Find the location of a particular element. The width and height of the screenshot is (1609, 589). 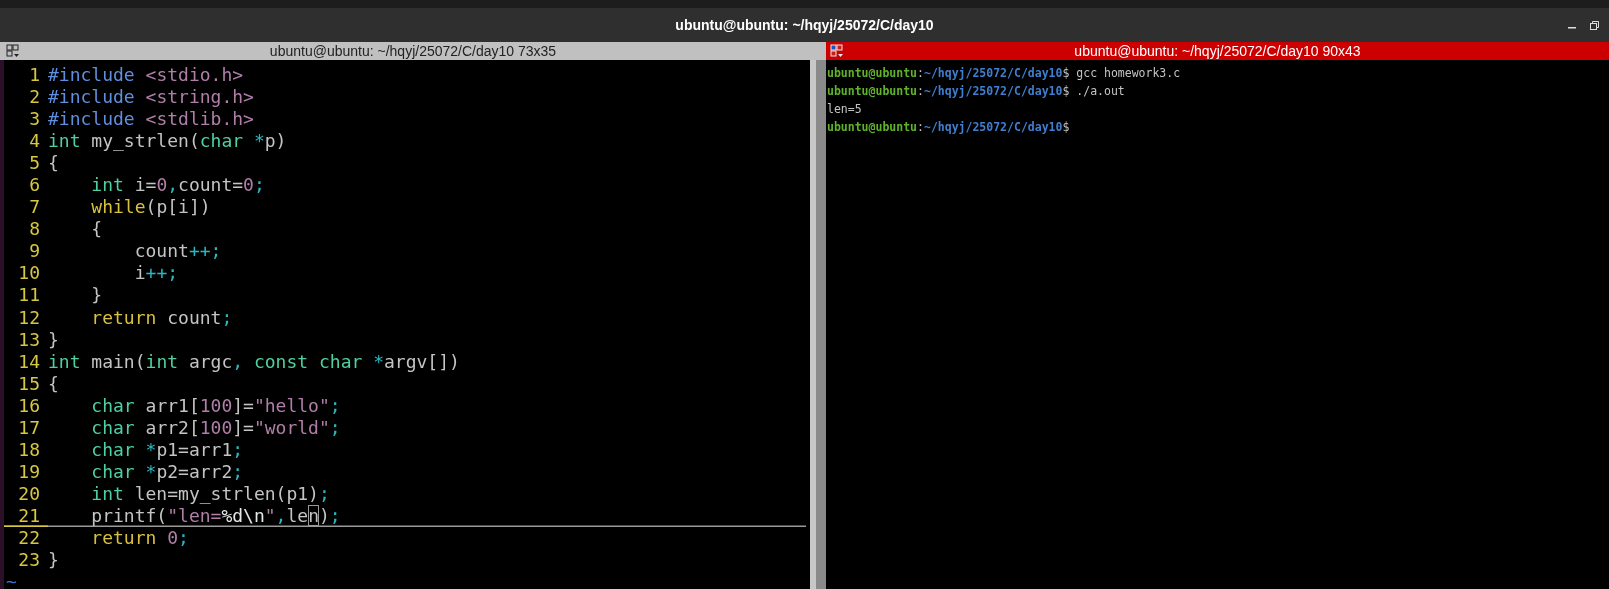

pane-title: ubuntu@ubuntu: ~/hqyj/25072/C/day10 90x43 is located at coordinates (1217, 51).